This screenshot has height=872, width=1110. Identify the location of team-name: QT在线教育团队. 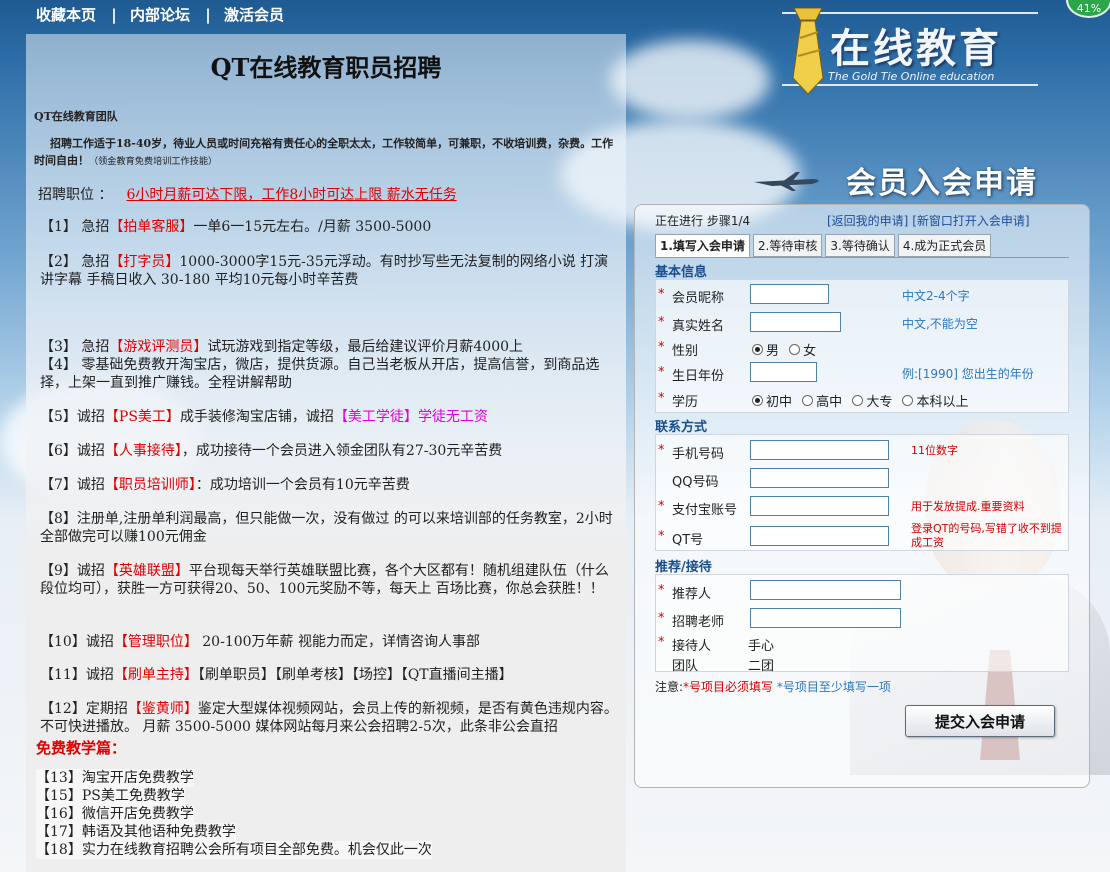
(76, 116).